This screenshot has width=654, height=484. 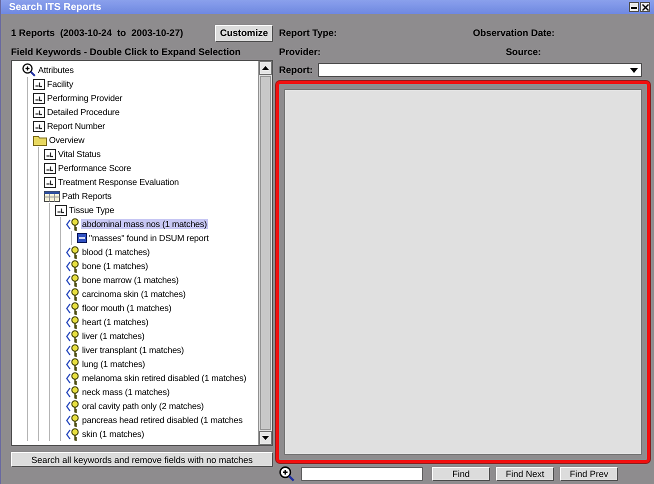 What do you see at coordinates (67, 140) in the screenshot?
I see `tree-item: Overview` at bounding box center [67, 140].